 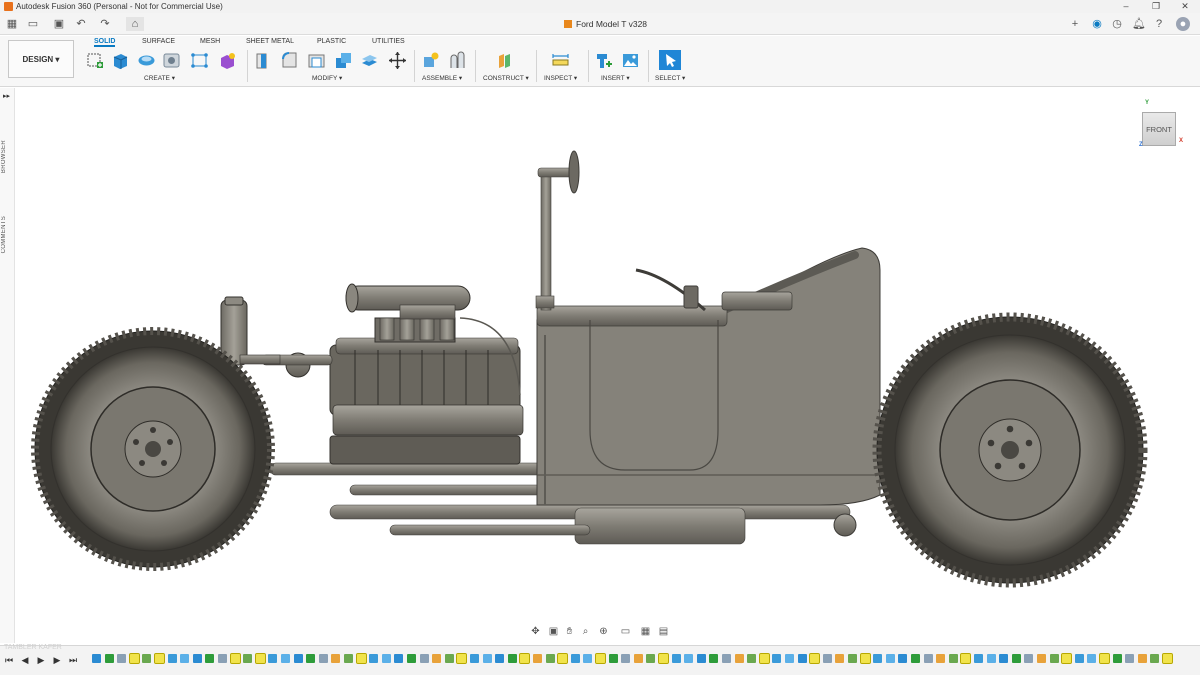 What do you see at coordinates (663, 632) in the screenshot?
I see `viewports-icon: ▤` at bounding box center [663, 632].